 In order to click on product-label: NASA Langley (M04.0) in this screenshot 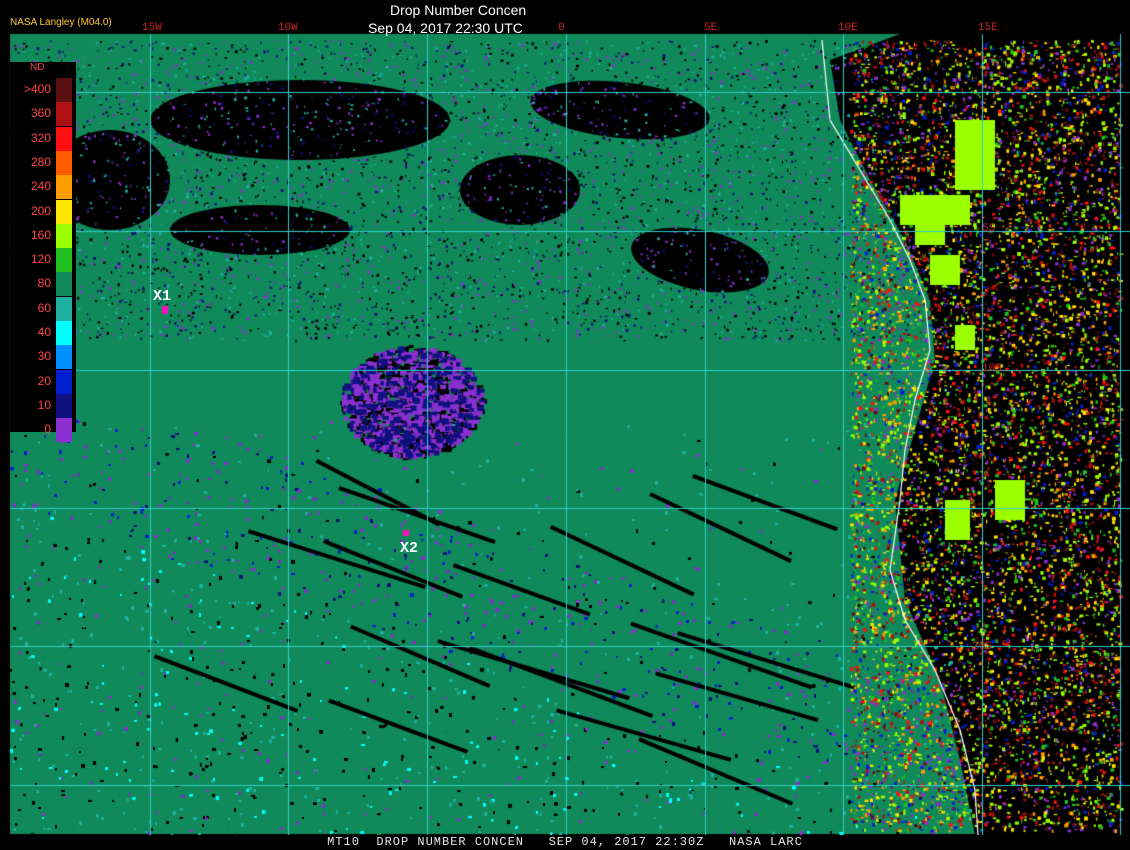, I will do `click(61, 22)`.